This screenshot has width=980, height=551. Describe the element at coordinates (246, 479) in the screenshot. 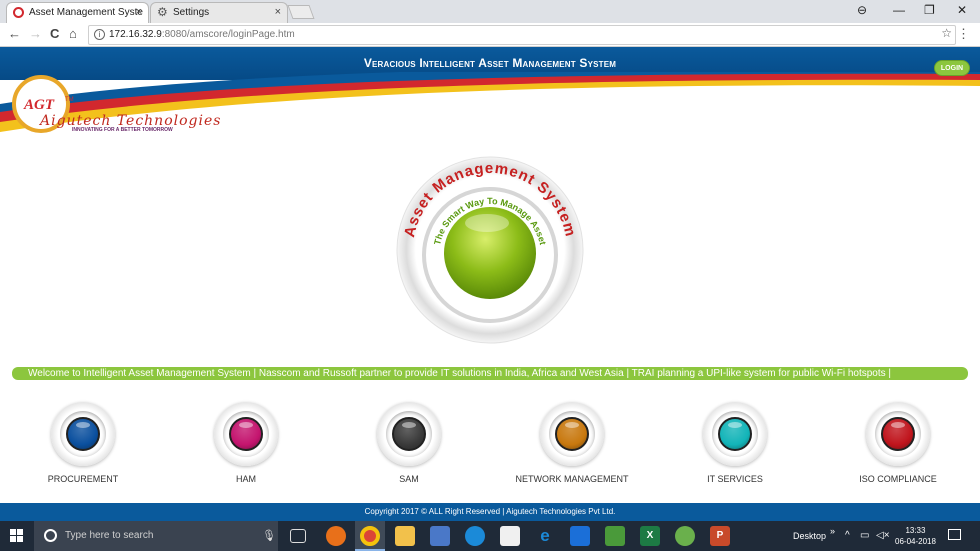

I see `module-label: HAM` at that location.